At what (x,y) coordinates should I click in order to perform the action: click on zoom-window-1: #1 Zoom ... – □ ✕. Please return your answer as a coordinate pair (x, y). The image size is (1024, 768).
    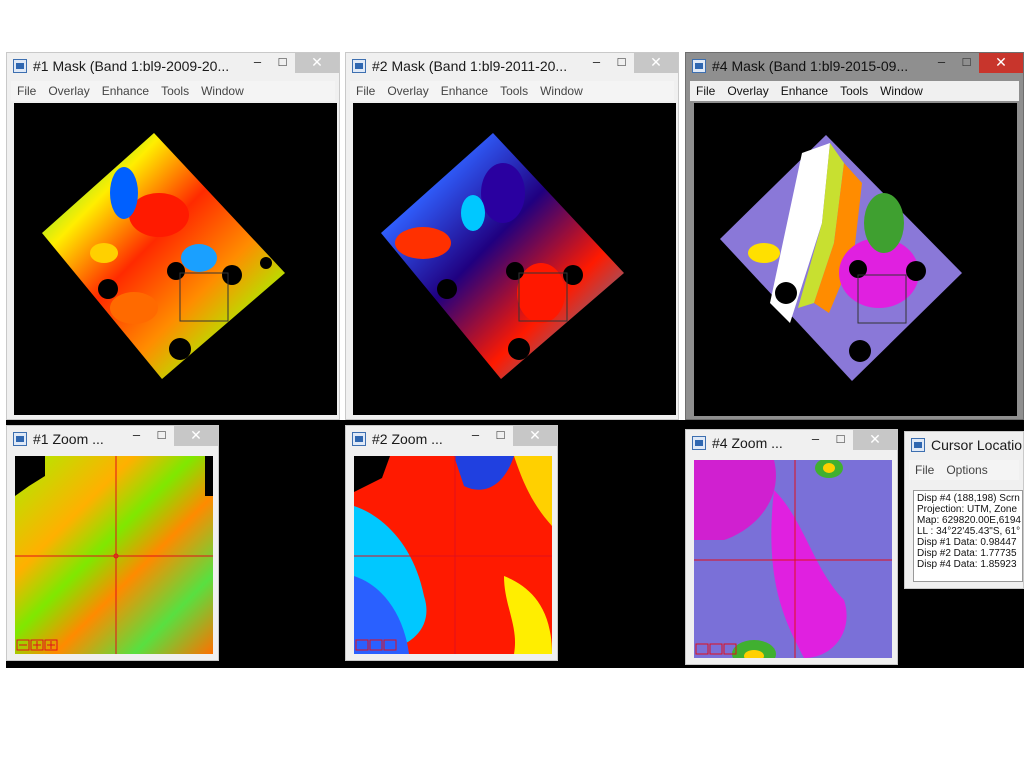
    Looking at the image, I should click on (112, 543).